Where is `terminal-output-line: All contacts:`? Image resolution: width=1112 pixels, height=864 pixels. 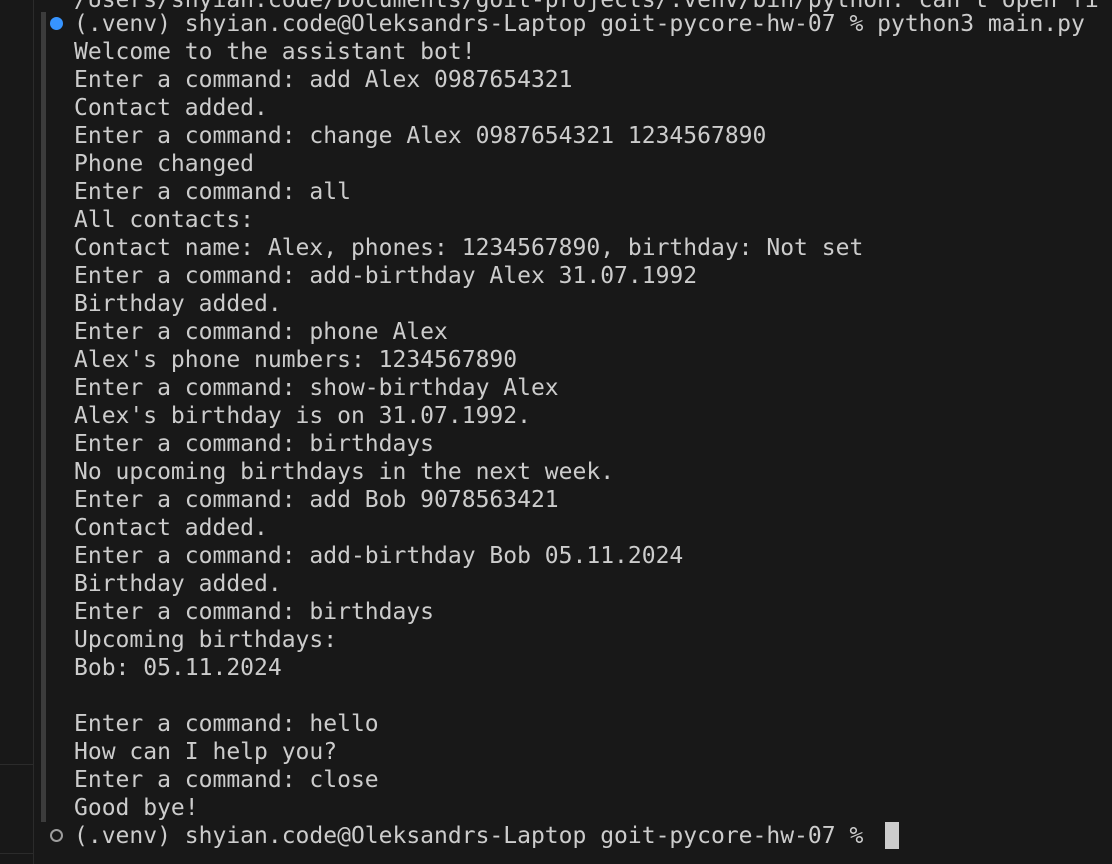 terminal-output-line: All contacts: is located at coordinates (164, 220).